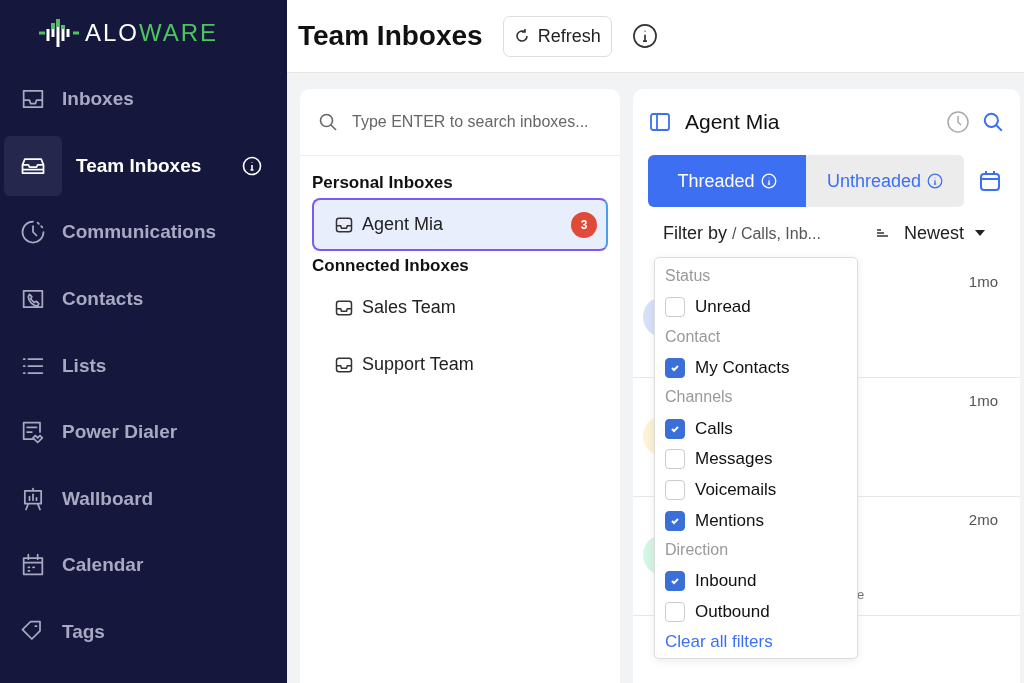 This screenshot has height=683, width=1024. Describe the element at coordinates (460, 364) in the screenshot. I see `inbox-item: Support Team` at that location.